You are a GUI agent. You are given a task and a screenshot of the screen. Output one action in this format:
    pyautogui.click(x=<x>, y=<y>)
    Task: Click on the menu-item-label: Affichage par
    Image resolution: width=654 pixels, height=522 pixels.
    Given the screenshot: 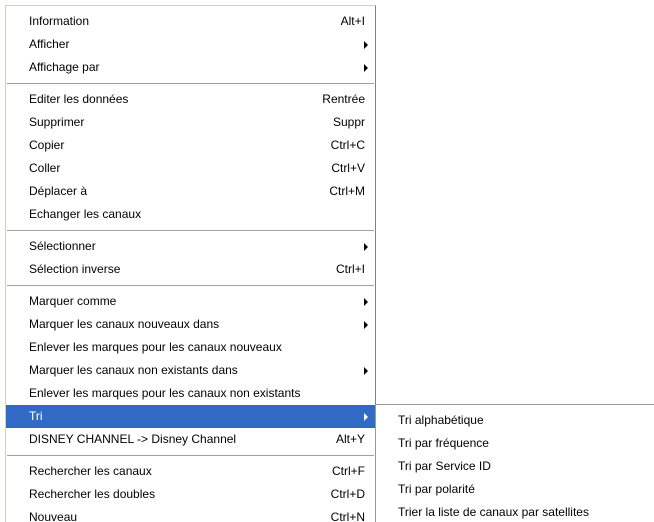 What is the action you would take?
    pyautogui.click(x=64, y=67)
    